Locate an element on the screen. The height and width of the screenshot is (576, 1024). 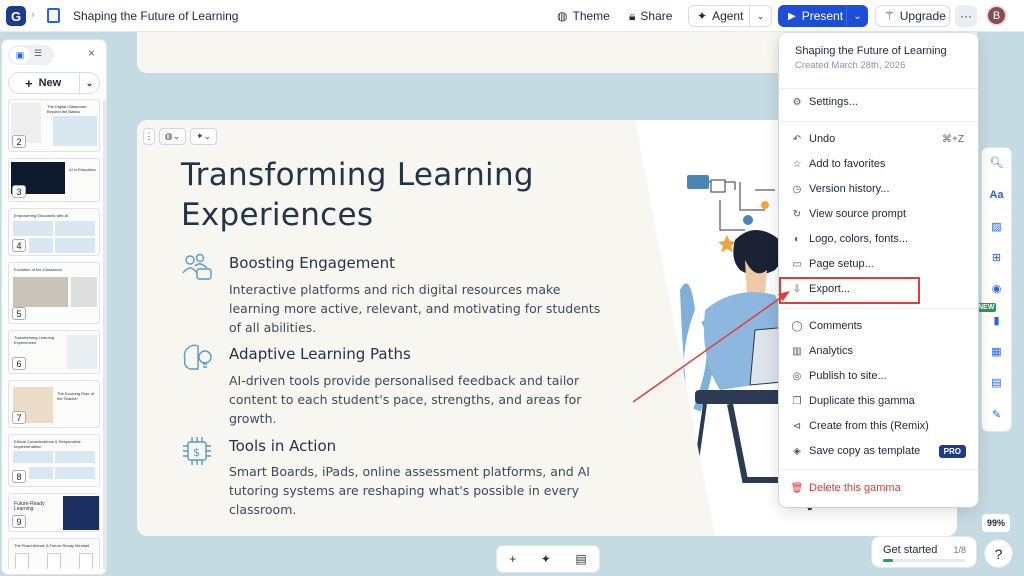
avatar: B is located at coordinates (996, 15).